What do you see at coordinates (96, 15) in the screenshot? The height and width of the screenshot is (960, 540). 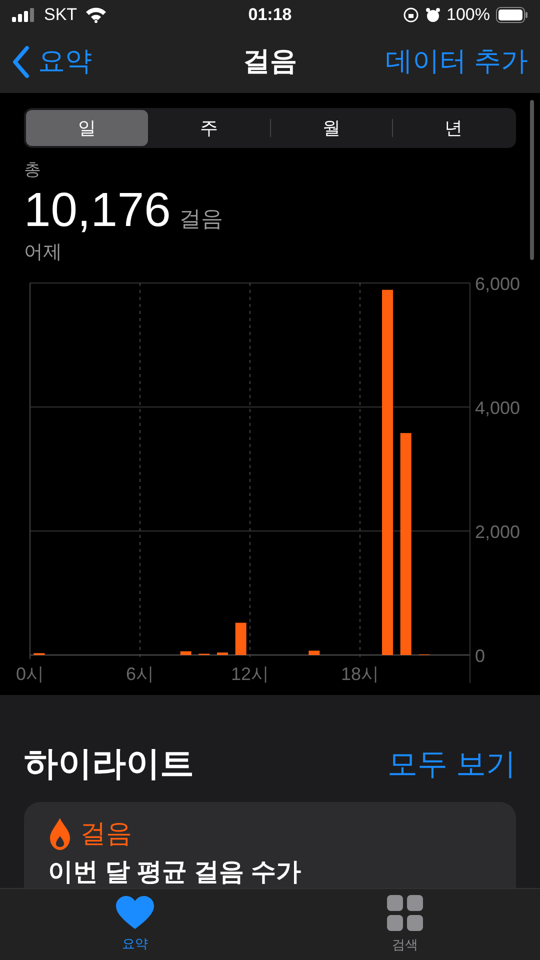 I see `wifi-icon` at bounding box center [96, 15].